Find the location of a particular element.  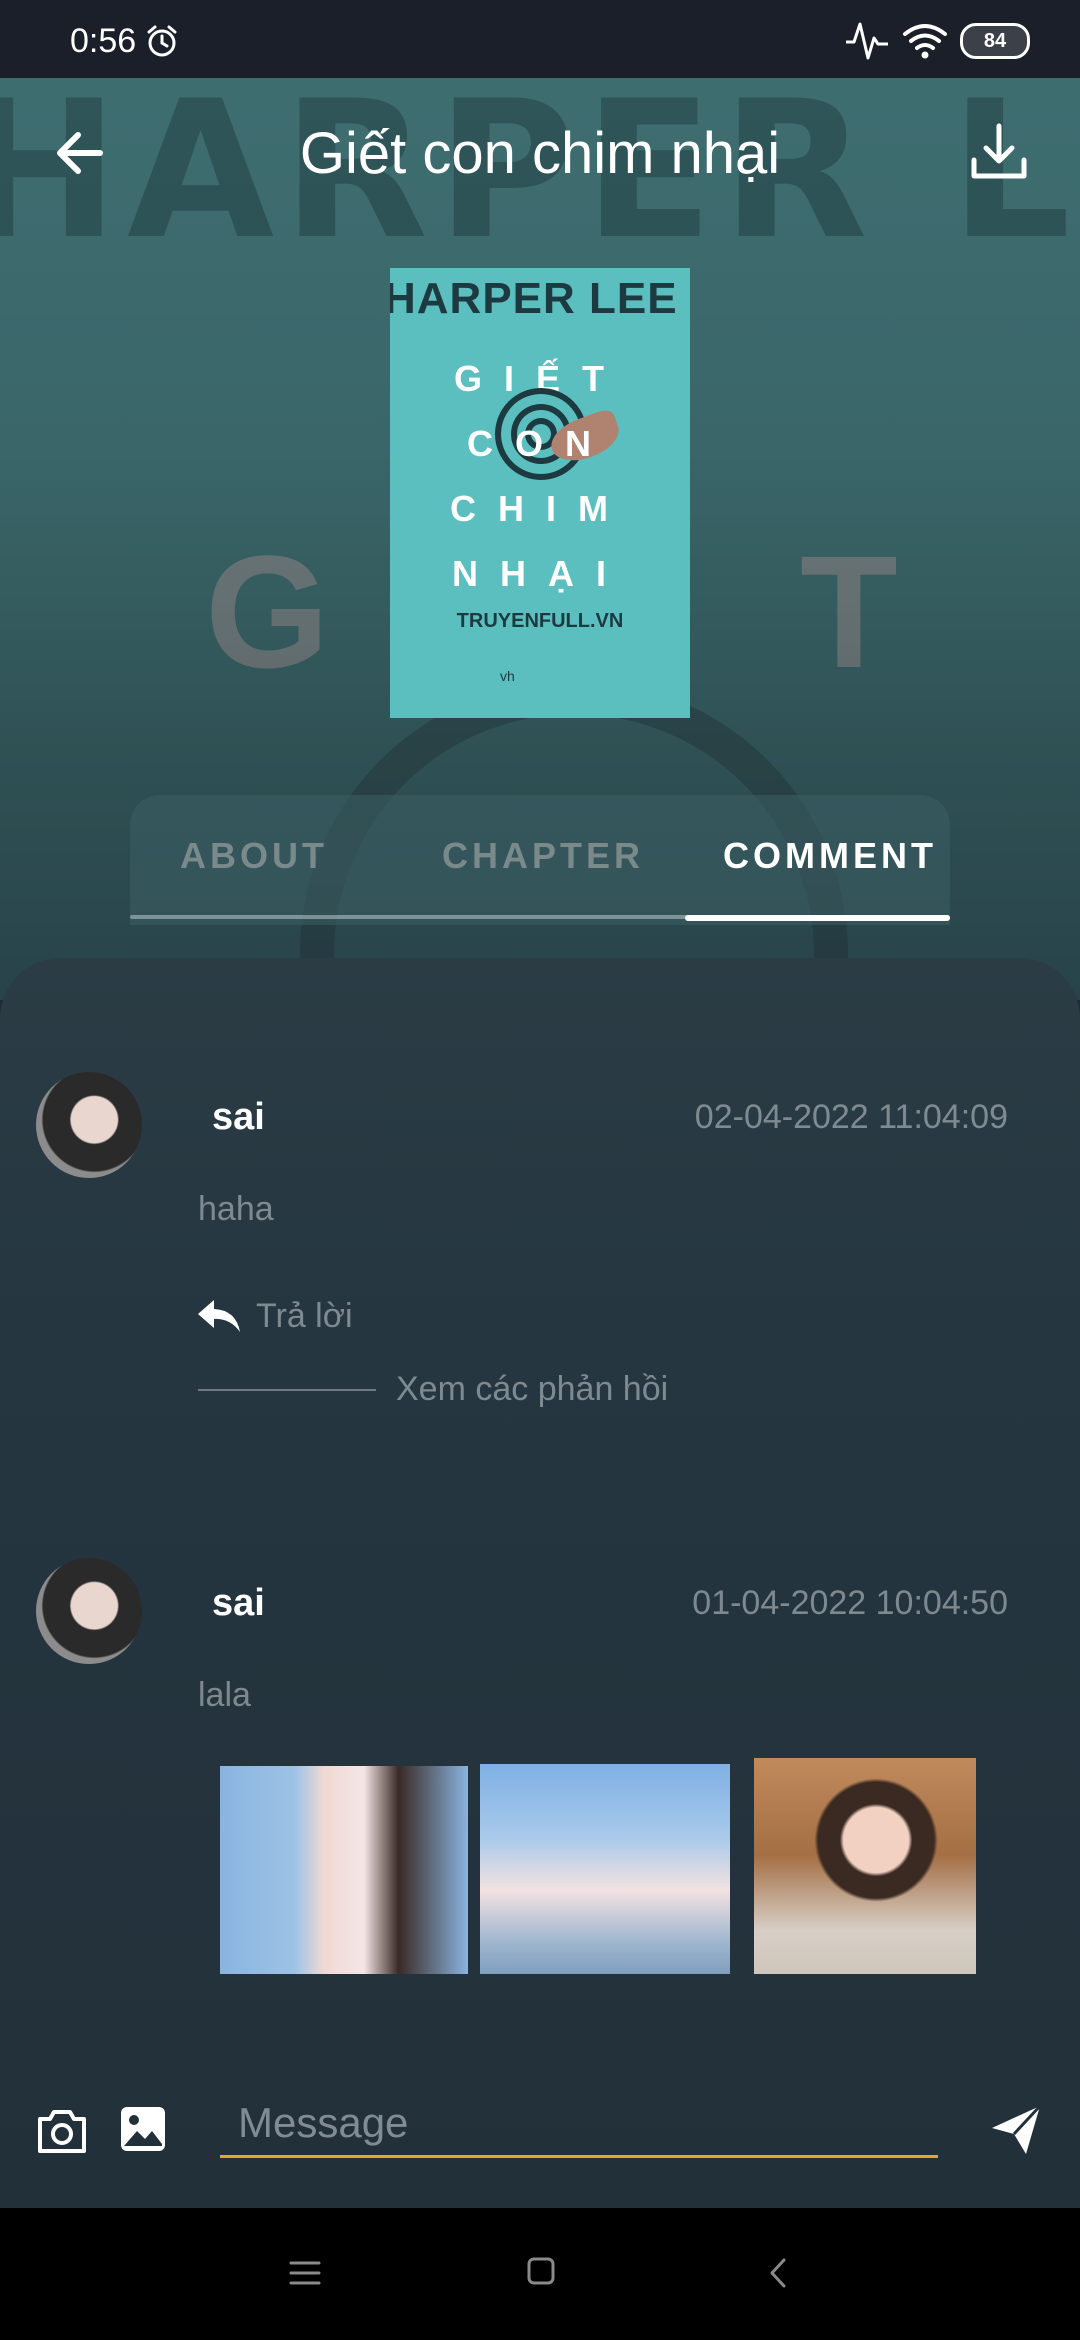

app-bar: Giết con chim nhại is located at coordinates (540, 158).